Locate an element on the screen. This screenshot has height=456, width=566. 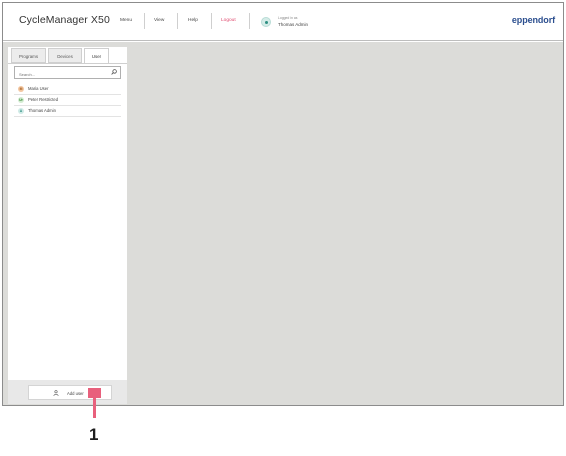
person-icon is located at coordinates (56, 393).